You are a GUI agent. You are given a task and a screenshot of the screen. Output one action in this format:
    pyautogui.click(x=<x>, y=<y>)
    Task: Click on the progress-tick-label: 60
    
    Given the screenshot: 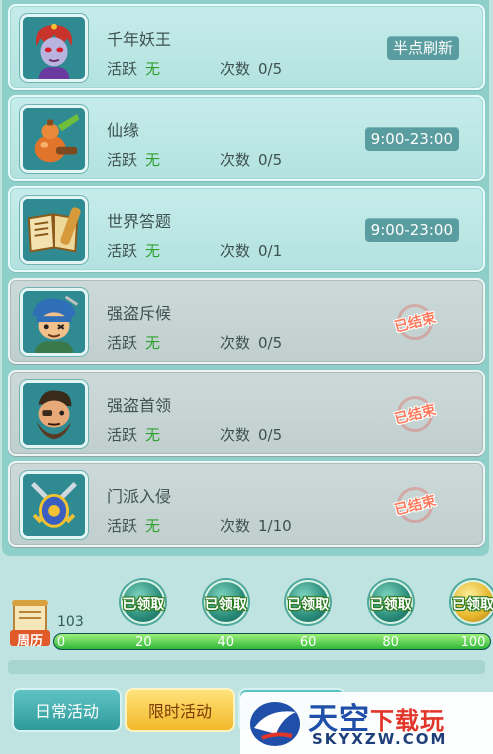 What is the action you would take?
    pyautogui.click(x=308, y=642)
    